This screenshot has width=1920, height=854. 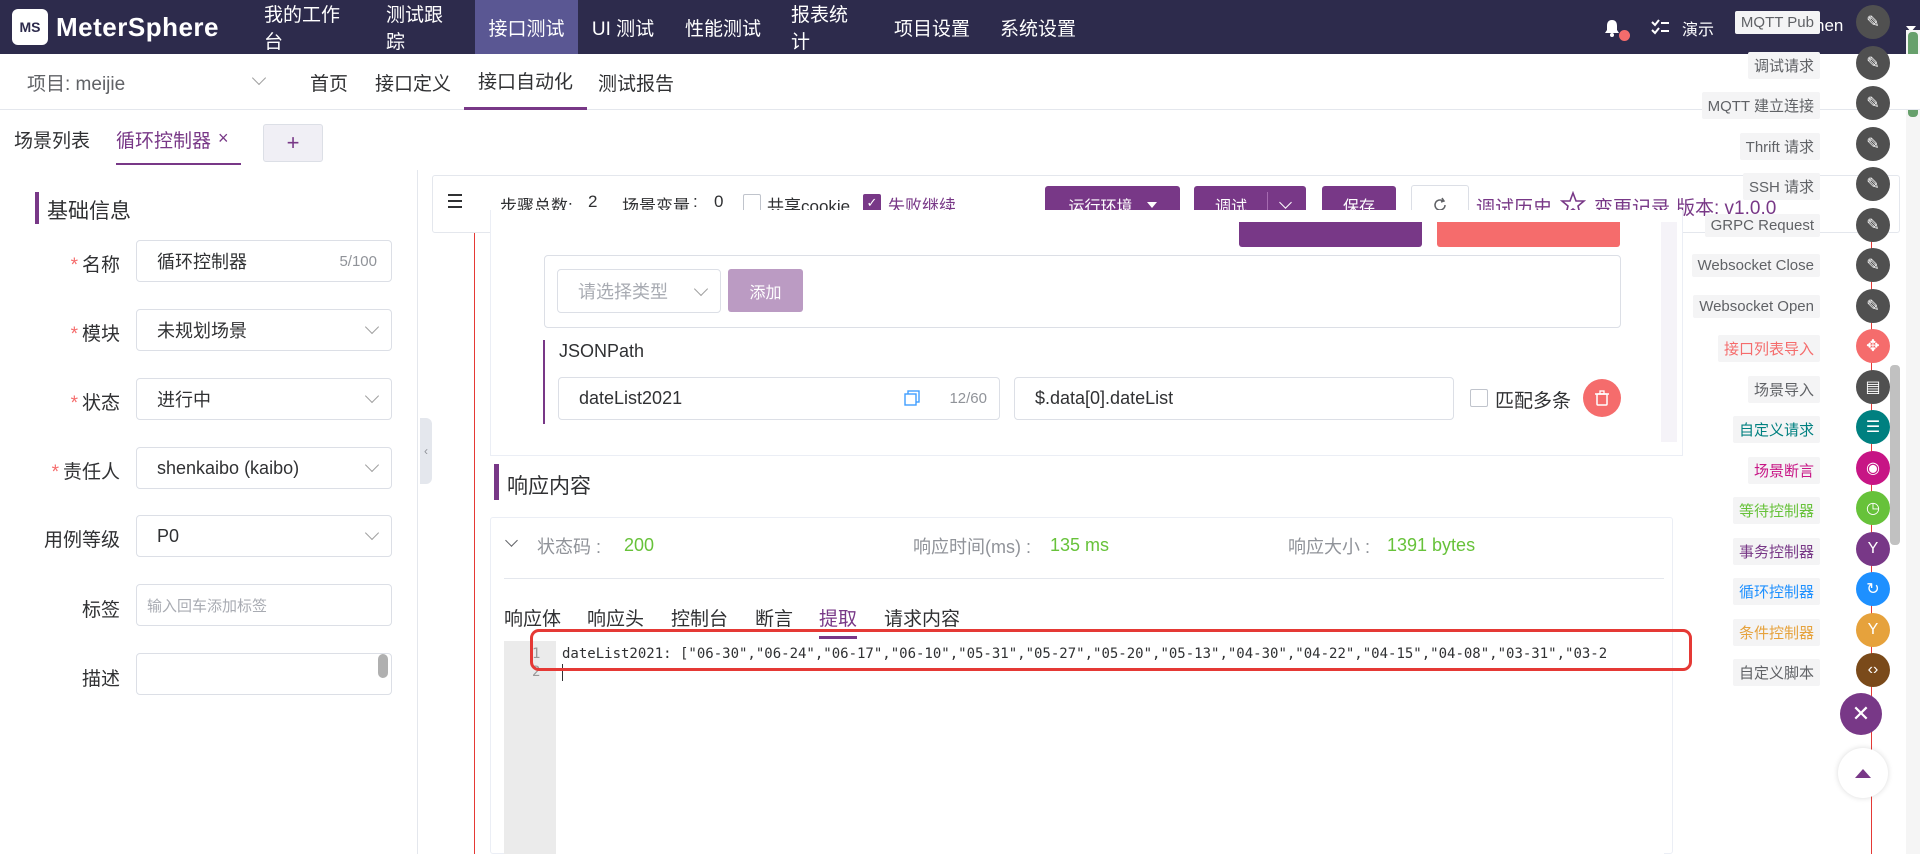 I want to click on side-menu-label: Websocket Close, so click(x=1755, y=265).